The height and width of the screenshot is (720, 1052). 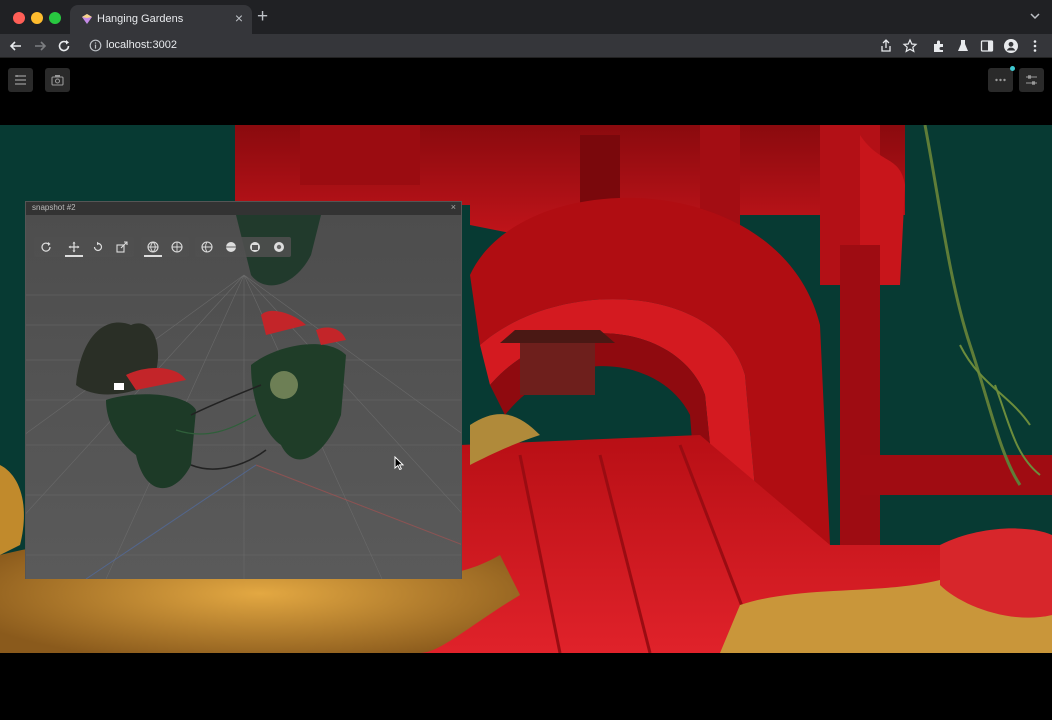 I want to click on forward-icon, so click(x=40, y=46).